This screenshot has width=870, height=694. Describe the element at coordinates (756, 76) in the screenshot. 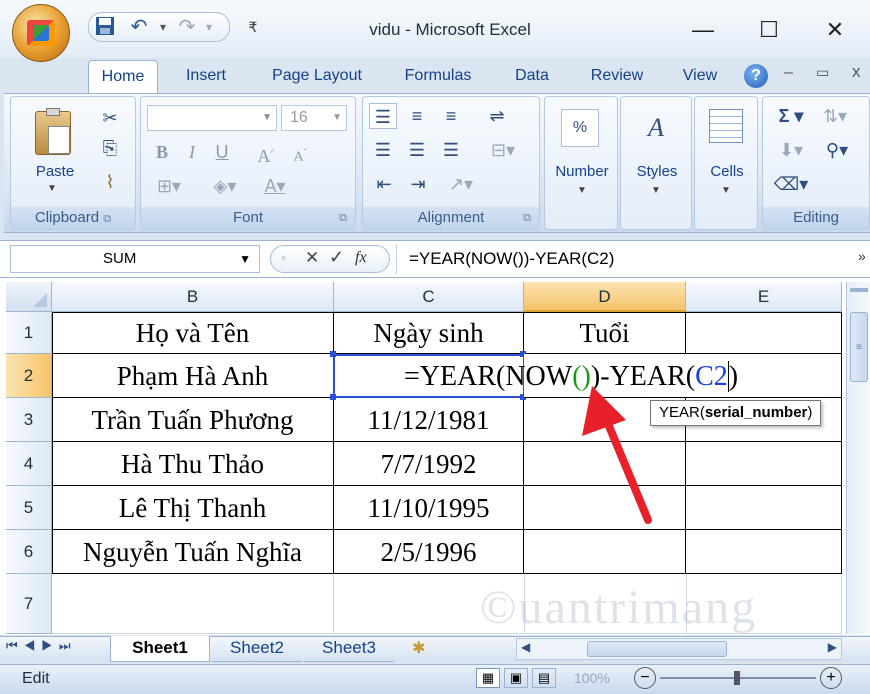

I see `help-icon: ?` at that location.